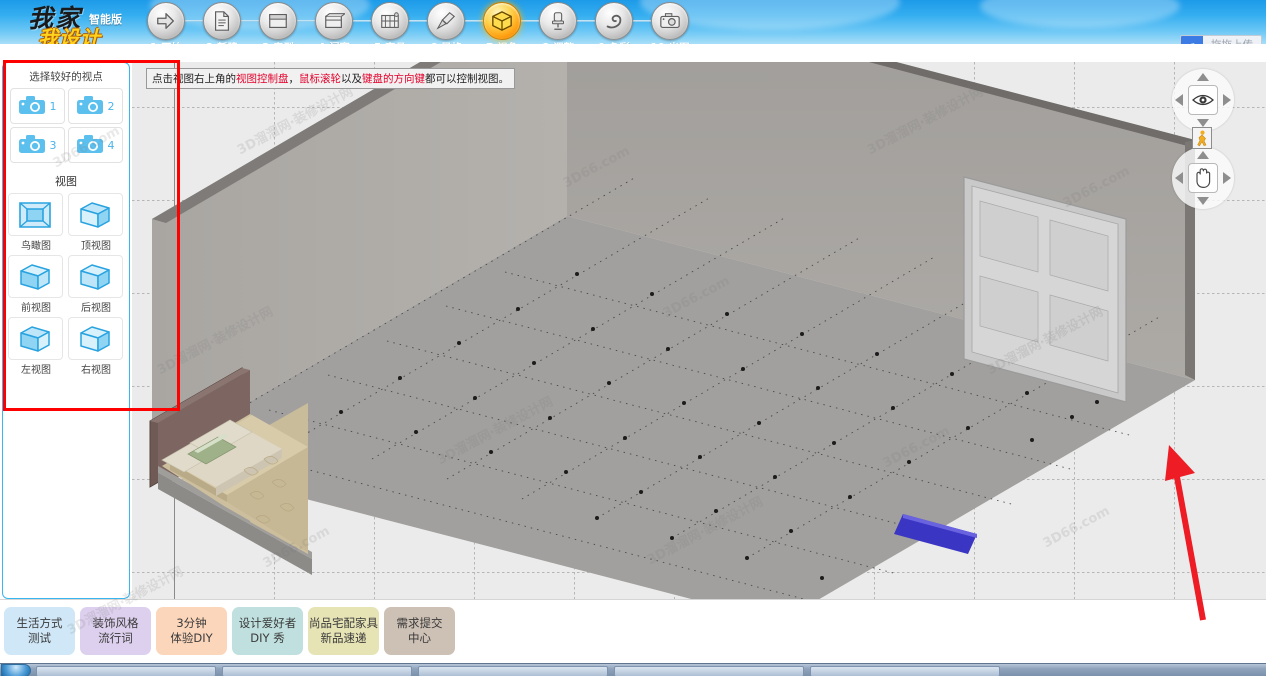 Image resolution: width=1266 pixels, height=676 pixels. I want to click on tooltip-part-4: 都可以控制视图。, so click(467, 79).